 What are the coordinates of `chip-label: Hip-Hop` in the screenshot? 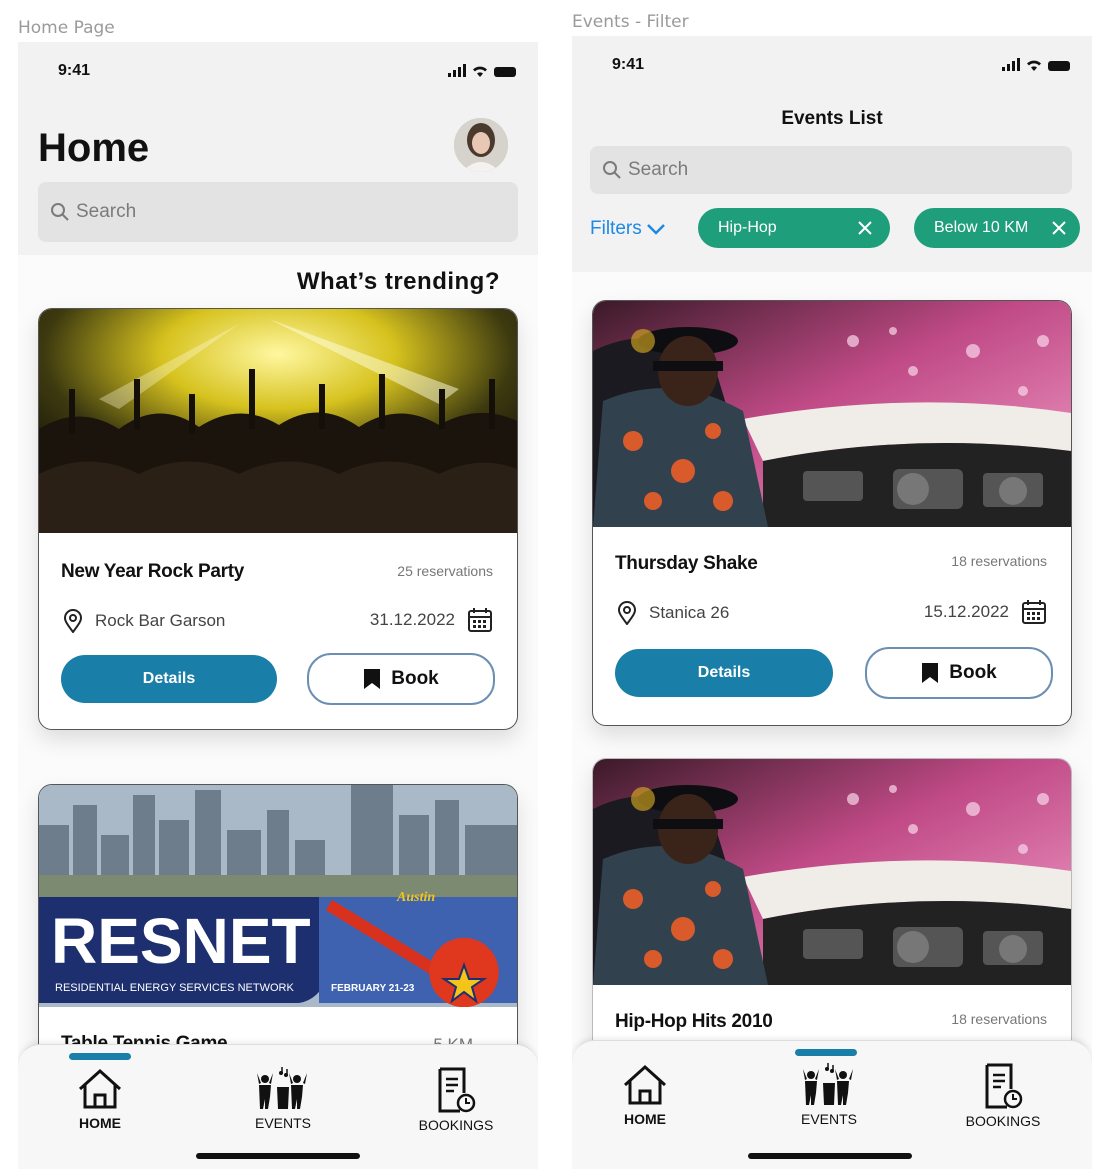 It's located at (747, 227).